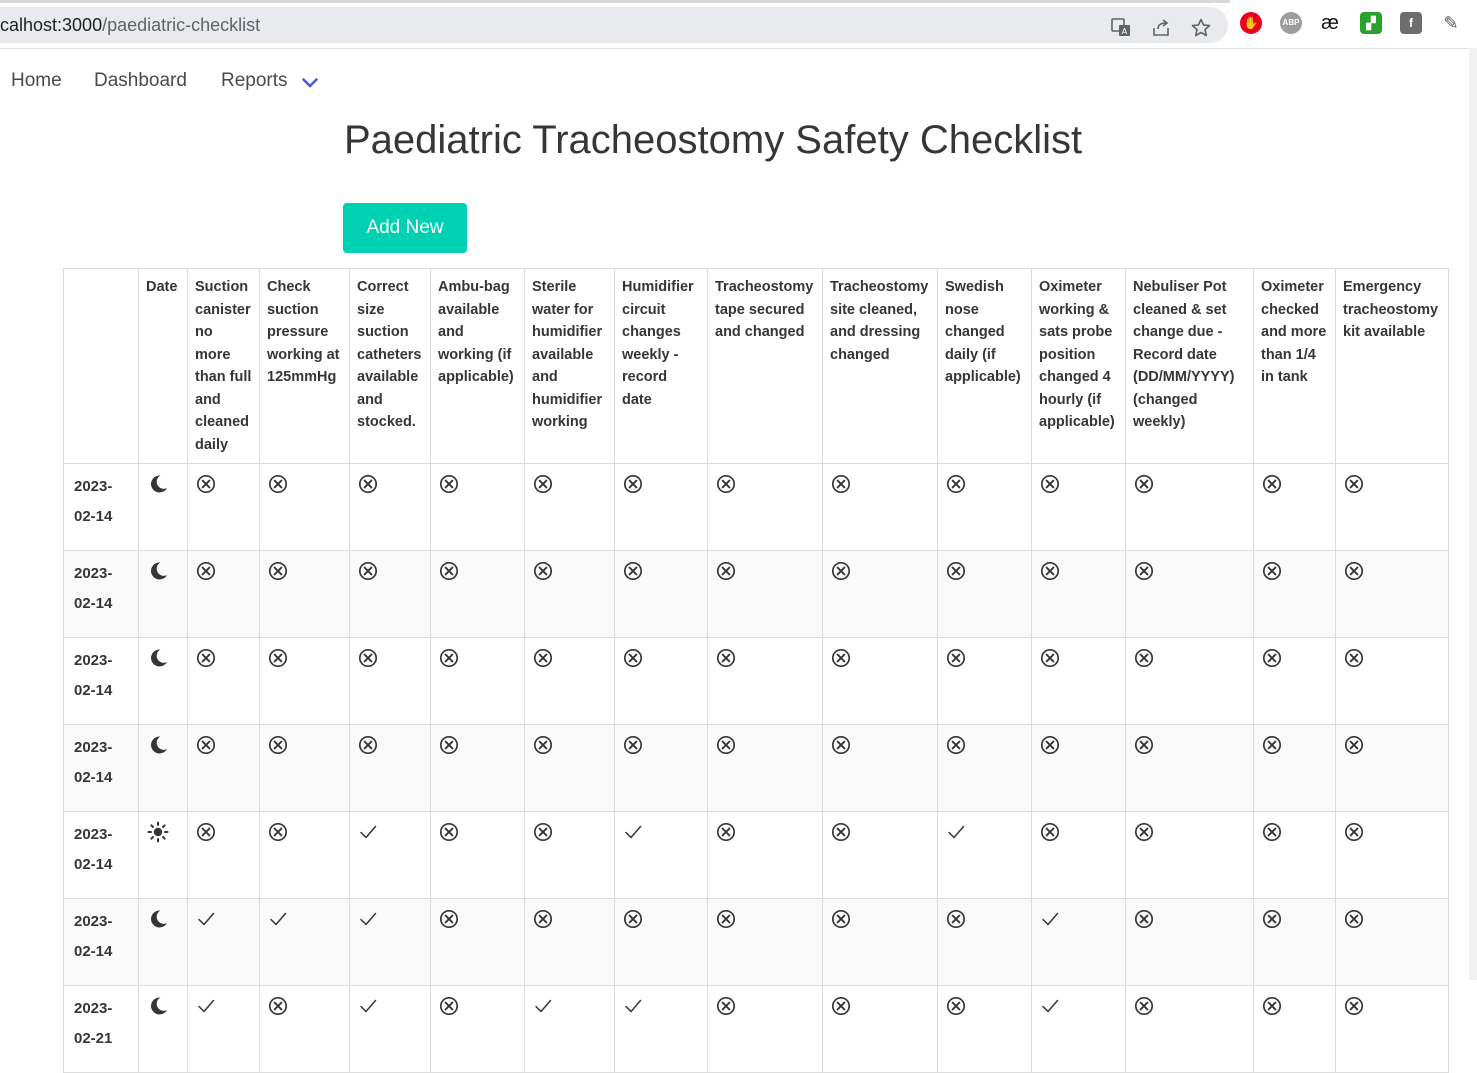  What do you see at coordinates (614, 25) in the screenshot?
I see `address-bar: calhost:3000/paediatric-checklist A` at bounding box center [614, 25].